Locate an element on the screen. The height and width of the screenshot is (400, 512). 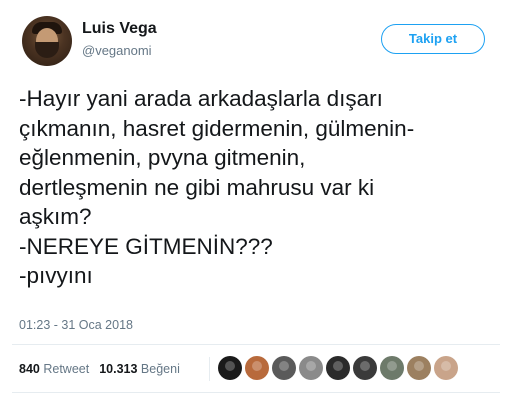
like-label: Beğeni is located at coordinates (160, 369).